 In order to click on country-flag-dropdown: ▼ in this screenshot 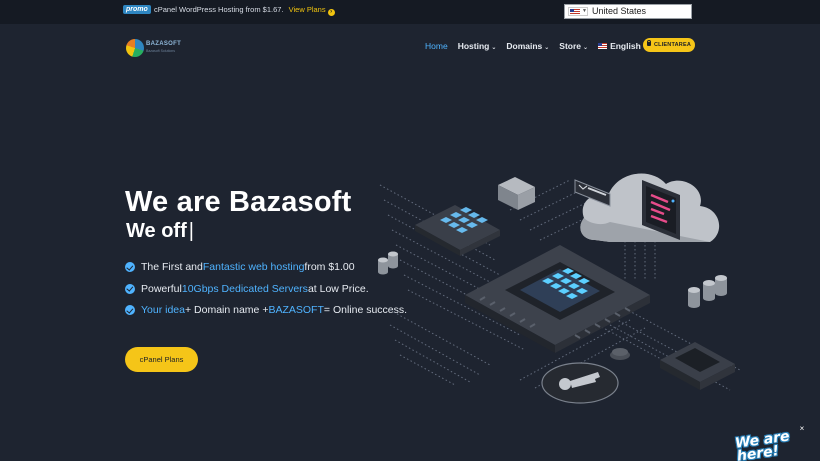, I will do `click(578, 11)`.